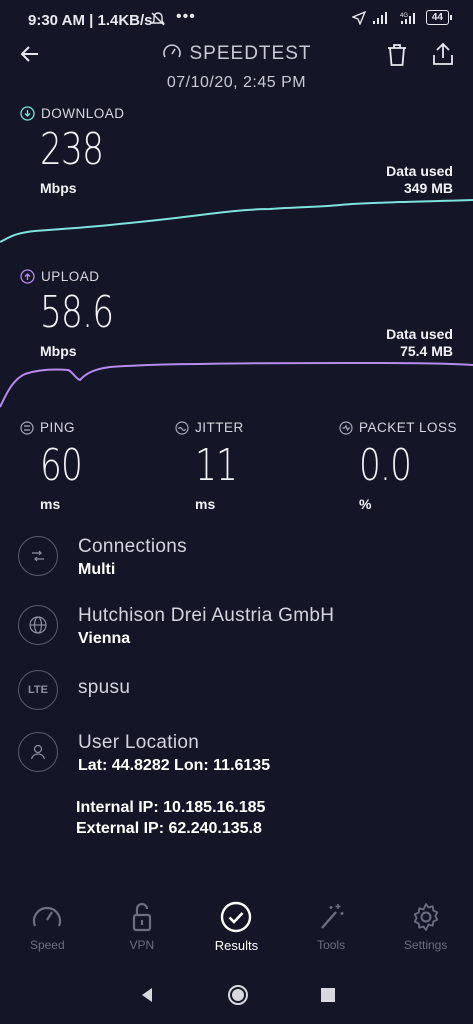 The height and width of the screenshot is (1024, 473). I want to click on location-coordinates: Lat: 44.8282 Lon: 11.6135, so click(174, 765).